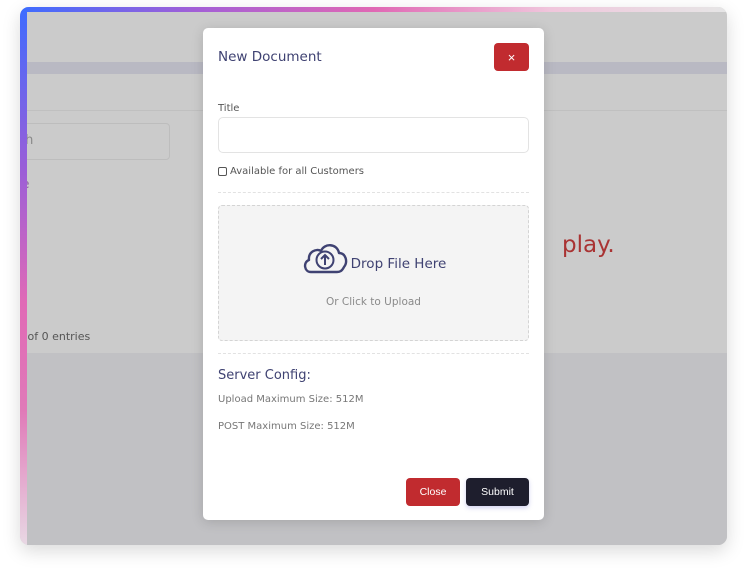 The width and height of the screenshot is (747, 581). What do you see at coordinates (95, 141) in the screenshot?
I see `search-input: ch` at bounding box center [95, 141].